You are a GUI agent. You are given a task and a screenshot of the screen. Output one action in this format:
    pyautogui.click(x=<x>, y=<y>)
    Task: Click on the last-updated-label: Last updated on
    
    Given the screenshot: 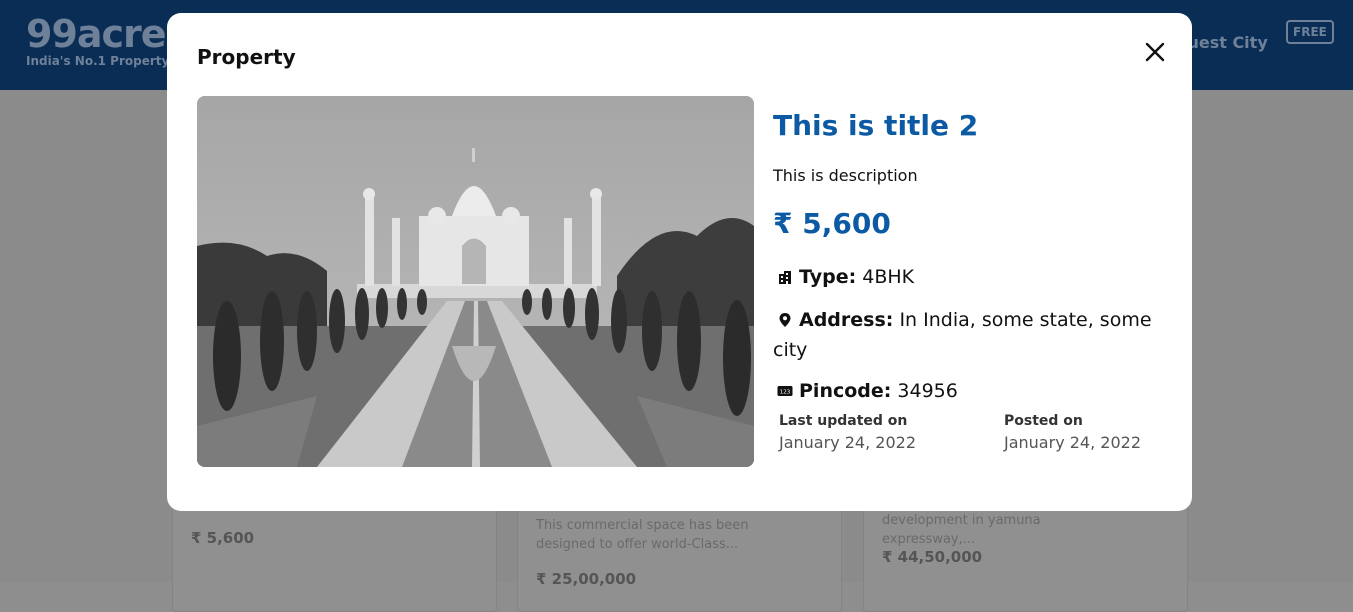 What is the action you would take?
    pyautogui.click(x=843, y=421)
    